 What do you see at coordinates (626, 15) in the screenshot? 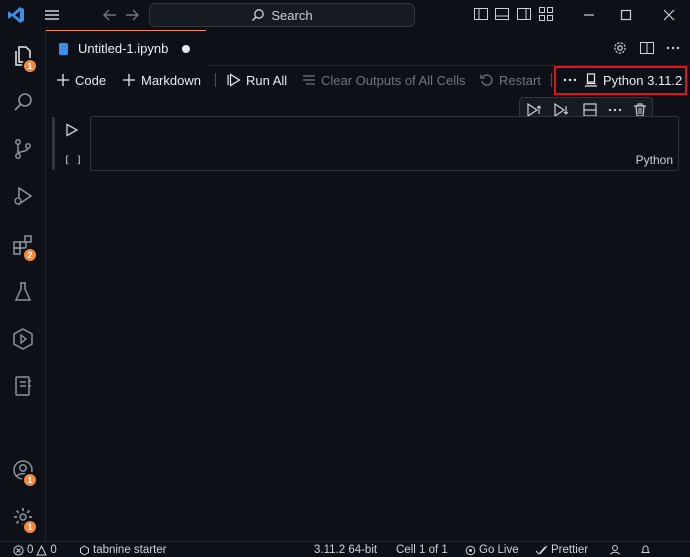
I see `maximize-icon` at bounding box center [626, 15].